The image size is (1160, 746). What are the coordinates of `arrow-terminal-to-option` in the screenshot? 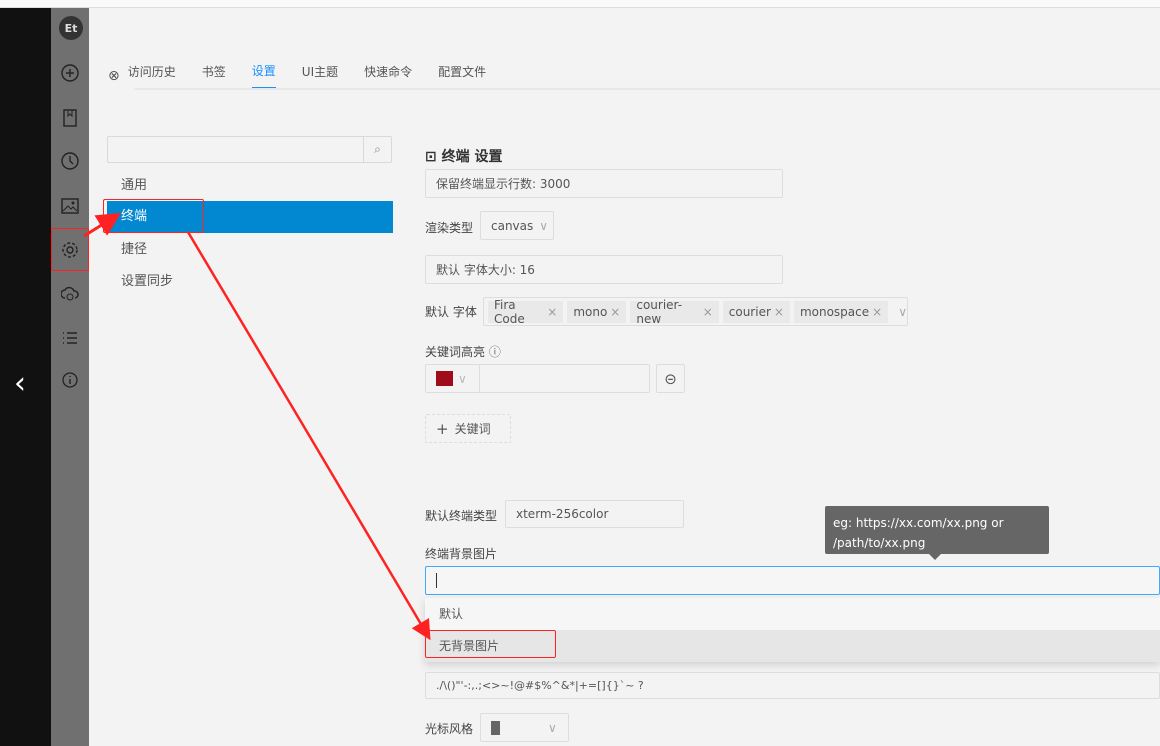 It's located at (308, 436).